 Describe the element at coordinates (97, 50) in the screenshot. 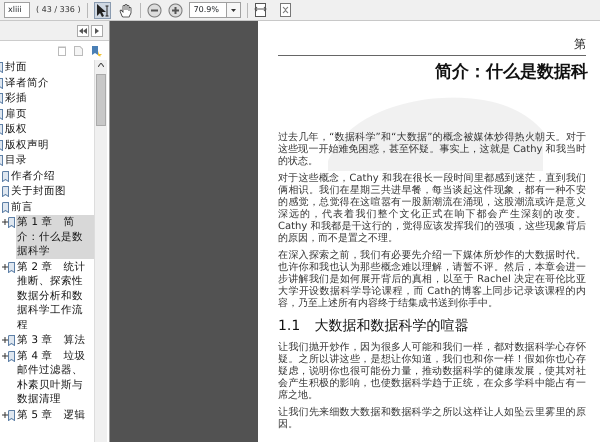

I see `bookmark-add-icon` at that location.